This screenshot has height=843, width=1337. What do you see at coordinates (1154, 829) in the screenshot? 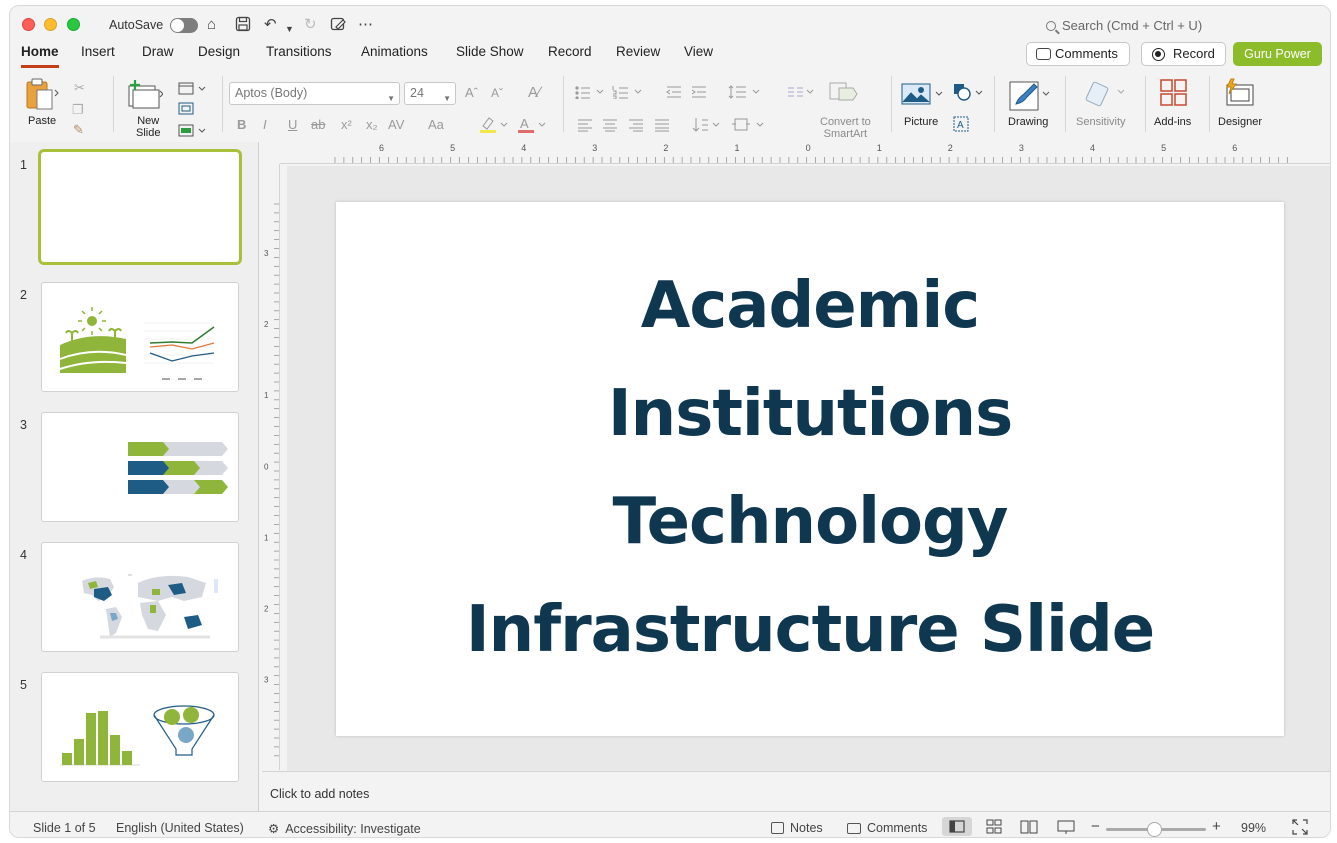
I see `zoom-slider-handle` at bounding box center [1154, 829].